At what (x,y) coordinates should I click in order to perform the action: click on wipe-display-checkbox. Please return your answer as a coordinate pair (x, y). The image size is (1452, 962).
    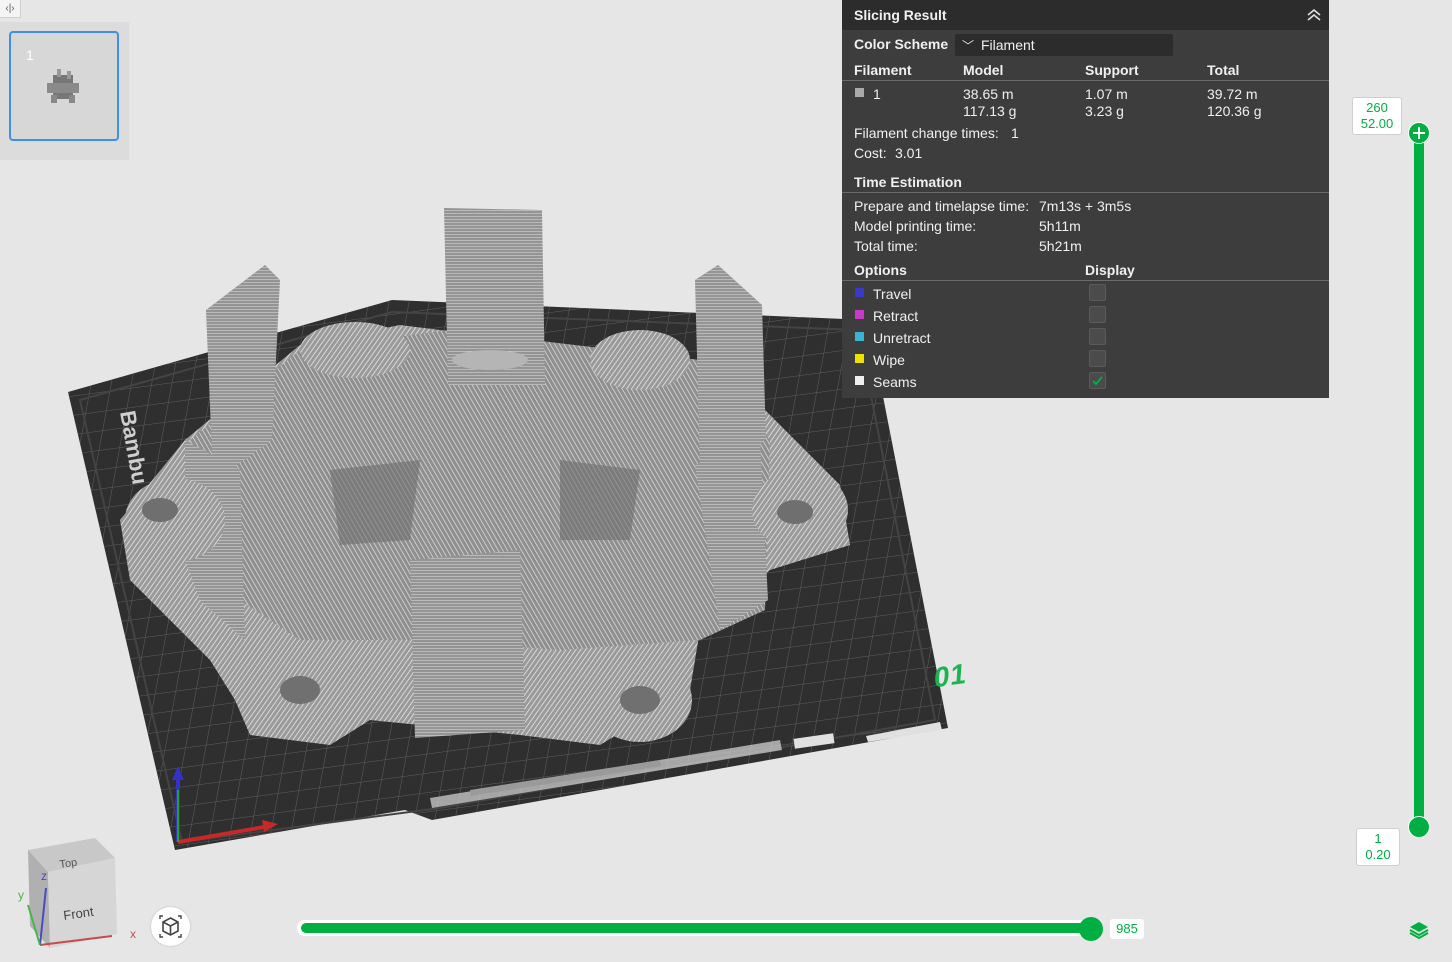
    Looking at the image, I should click on (1097, 358).